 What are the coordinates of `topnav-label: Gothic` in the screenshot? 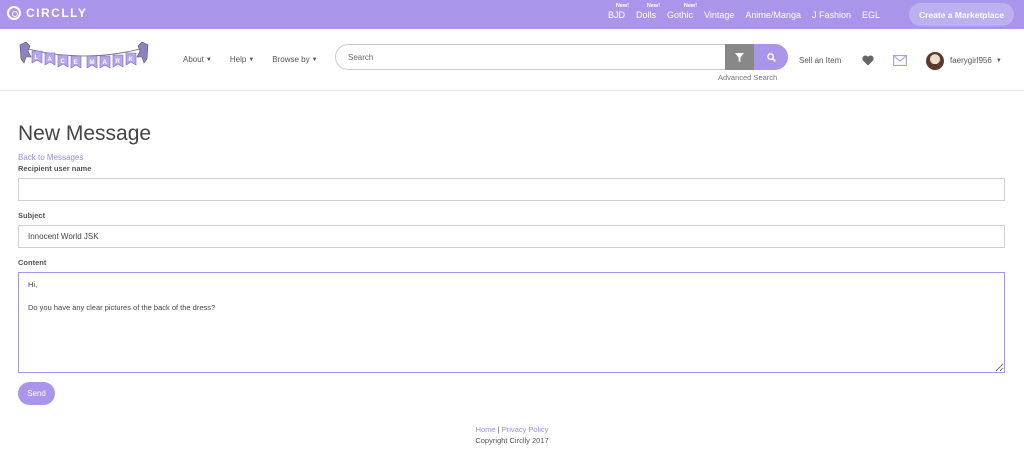 It's located at (680, 14).